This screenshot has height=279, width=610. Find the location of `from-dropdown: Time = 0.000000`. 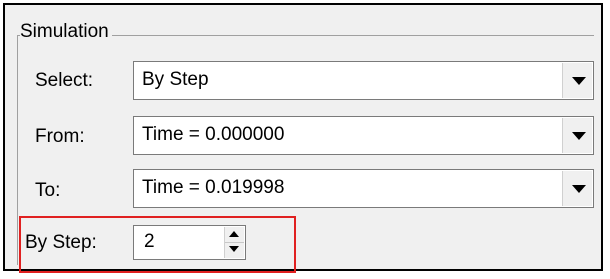

from-dropdown: Time = 0.000000 is located at coordinates (363, 135).